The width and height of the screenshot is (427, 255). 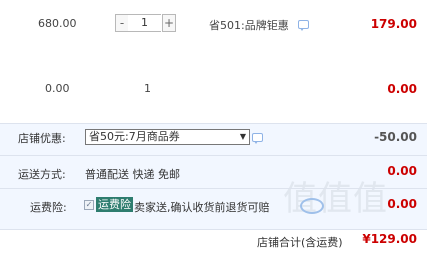 What do you see at coordinates (402, 204) in the screenshot?
I see `insurance-amount: 0.00` at bounding box center [402, 204].